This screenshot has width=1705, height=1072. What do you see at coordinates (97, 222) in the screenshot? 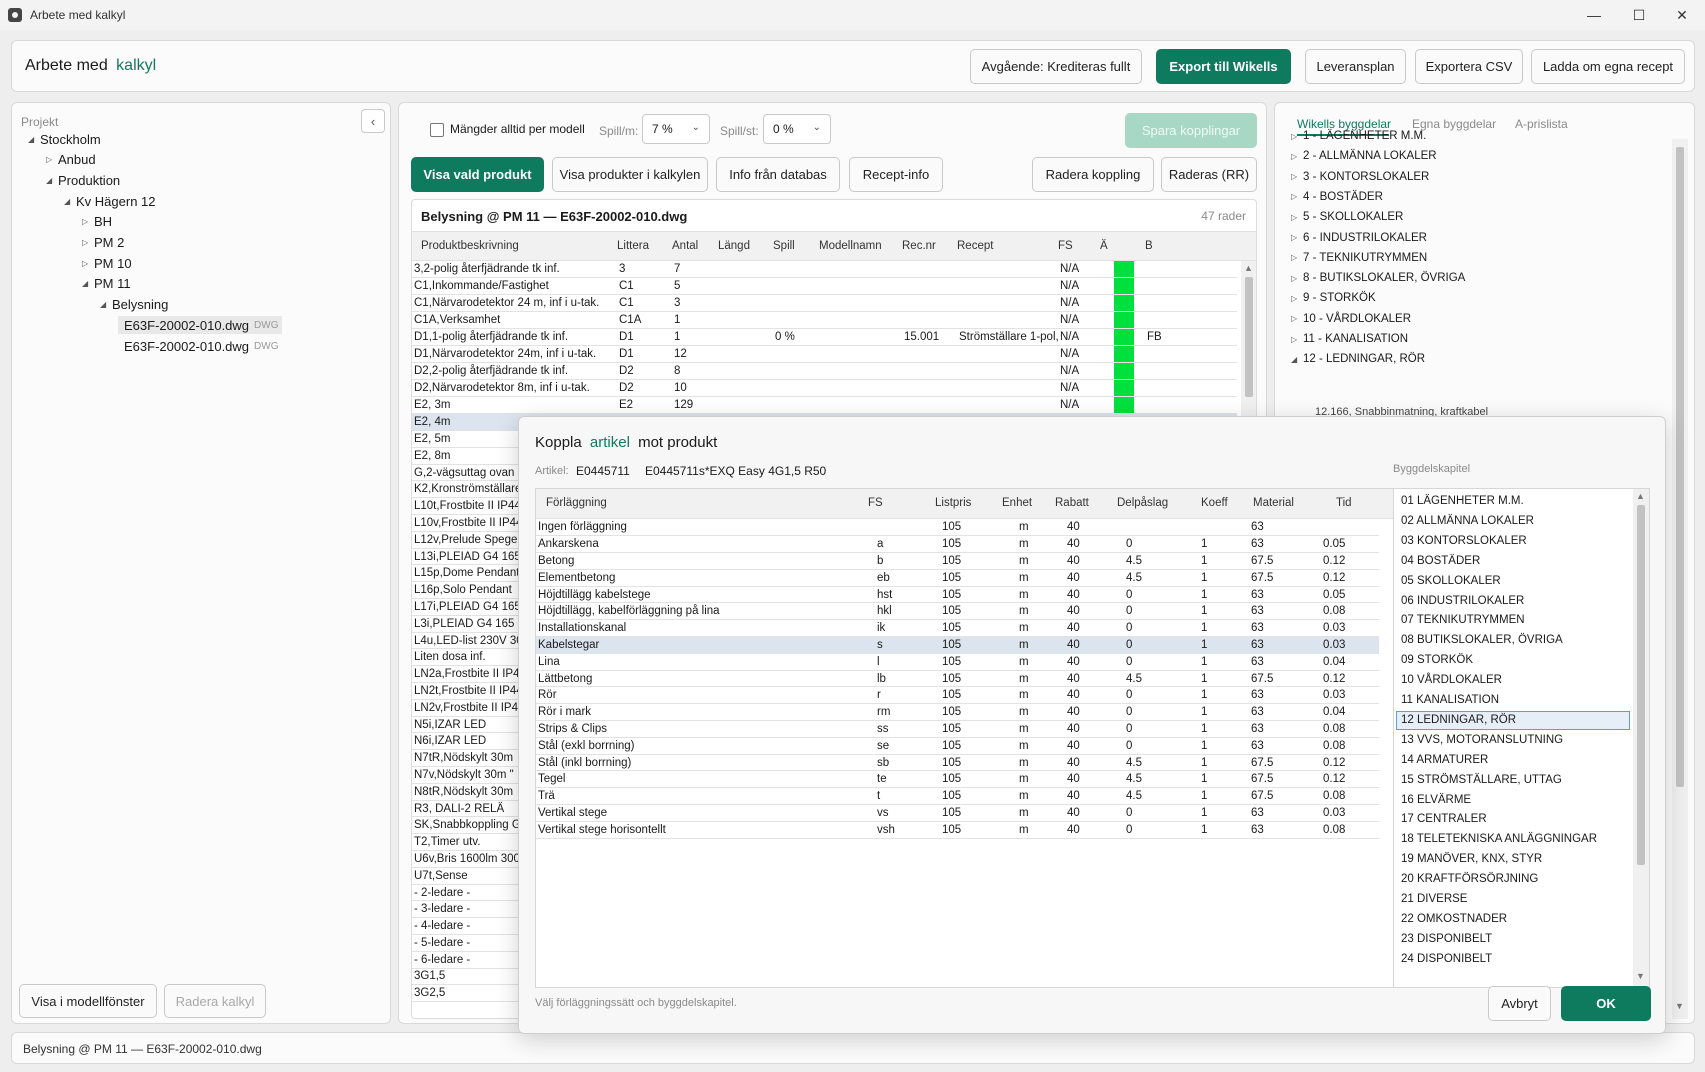
I see `tree-item: ▷ BH` at bounding box center [97, 222].